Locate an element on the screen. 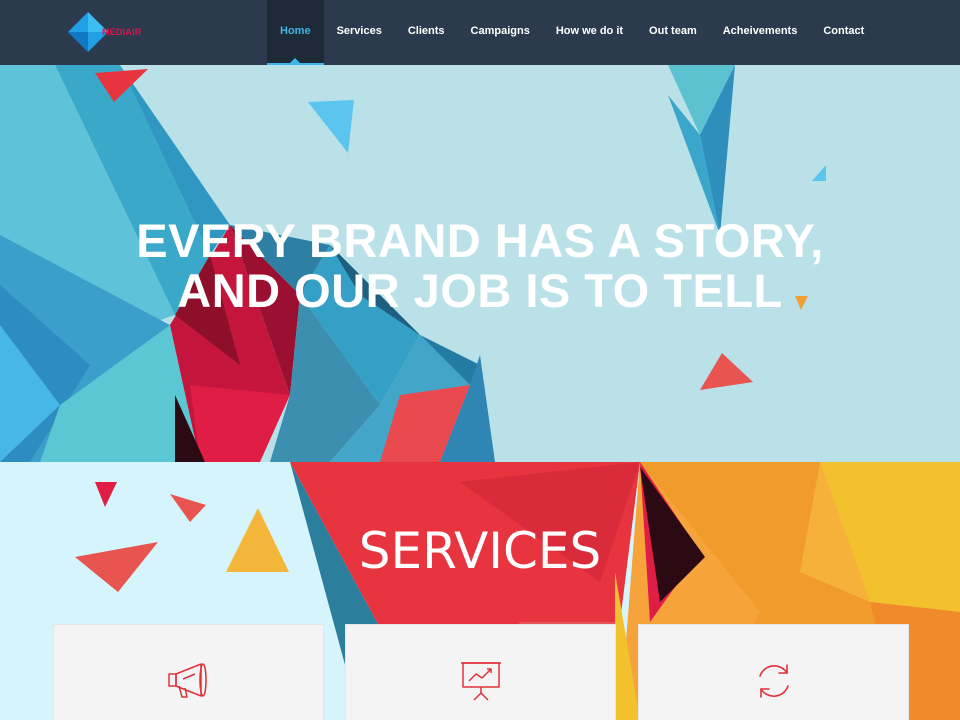 The height and width of the screenshot is (720, 960). hero-line-1: EVERY BRAND HAS A STORY, is located at coordinates (480, 240).